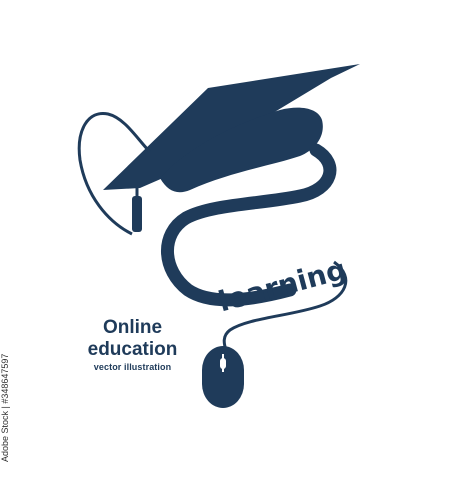 The height and width of the screenshot is (477, 472). I want to click on caption-block: Online education vector illustration, so click(132, 345).